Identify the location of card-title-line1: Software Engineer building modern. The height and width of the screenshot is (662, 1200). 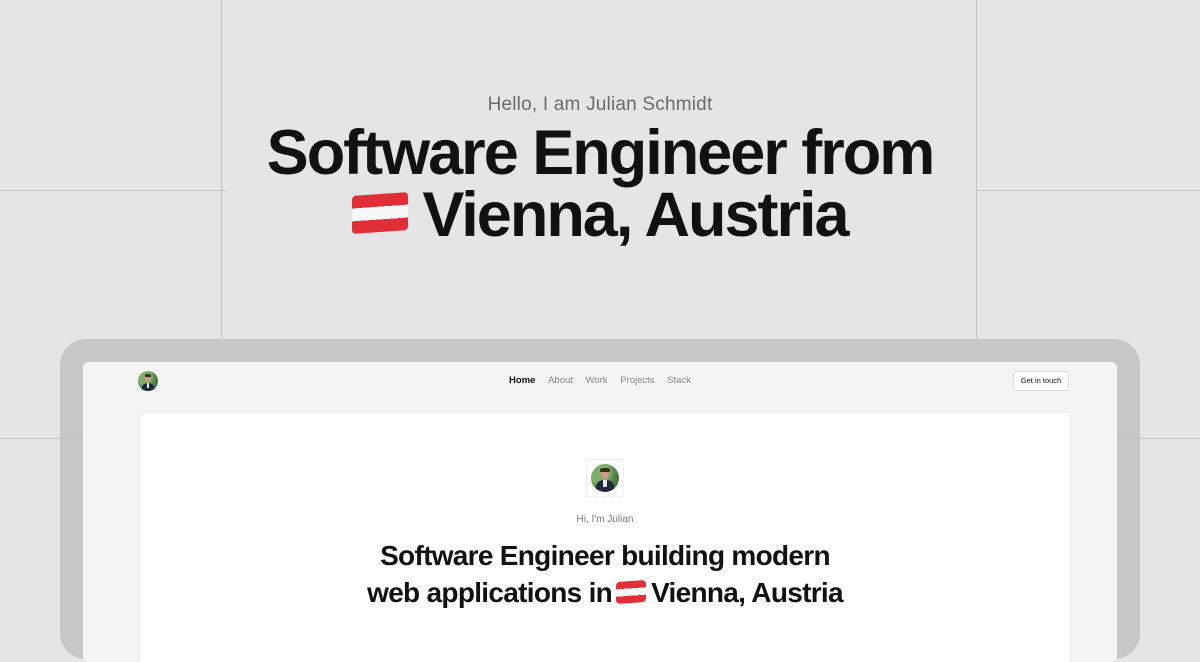
(605, 555).